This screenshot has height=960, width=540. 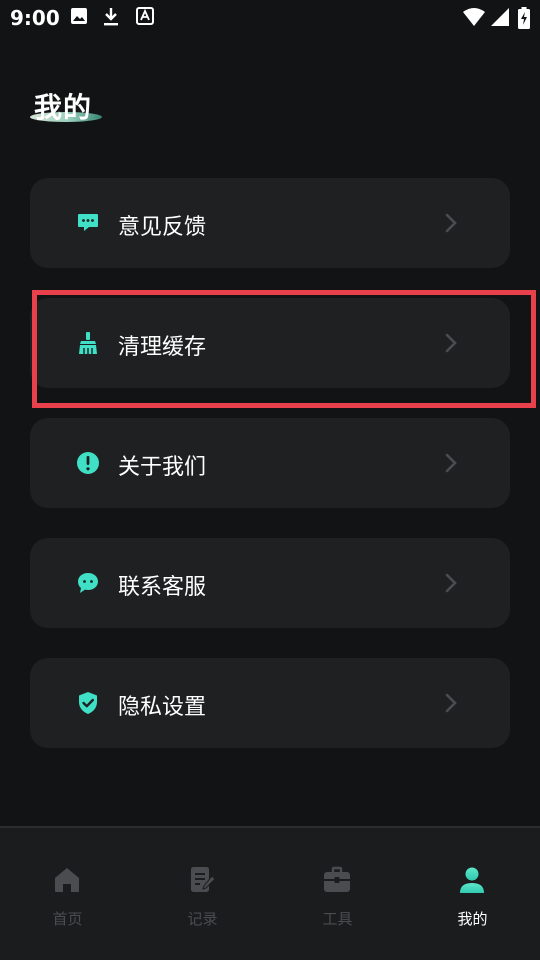 What do you see at coordinates (35, 18) in the screenshot?
I see `status-time: 9:00` at bounding box center [35, 18].